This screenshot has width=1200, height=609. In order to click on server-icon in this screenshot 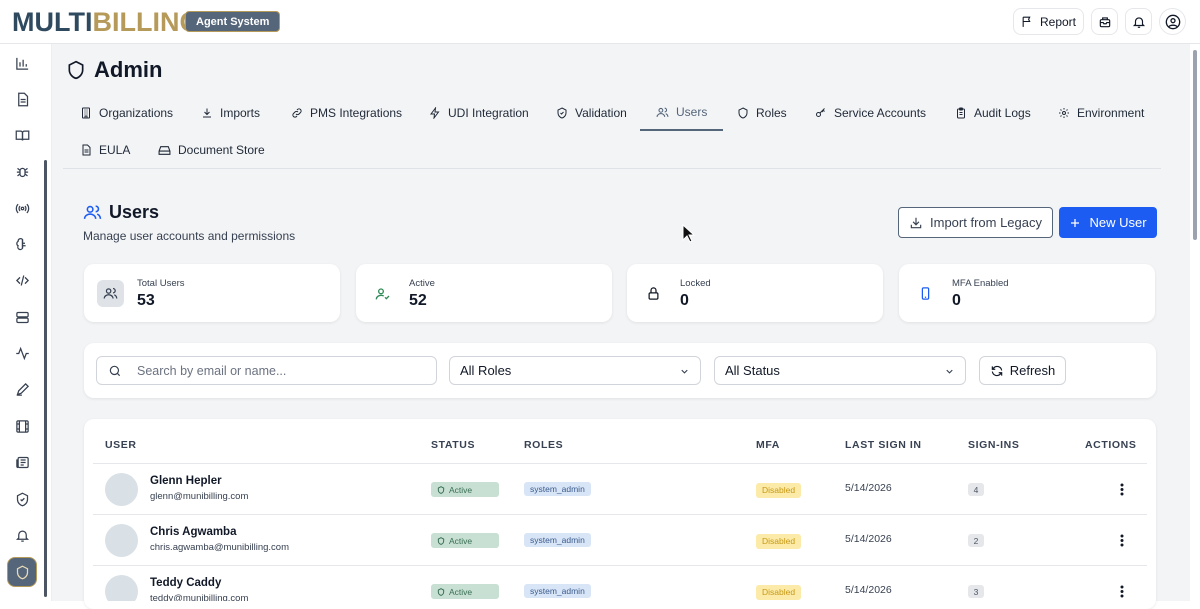, I will do `click(22, 317)`.